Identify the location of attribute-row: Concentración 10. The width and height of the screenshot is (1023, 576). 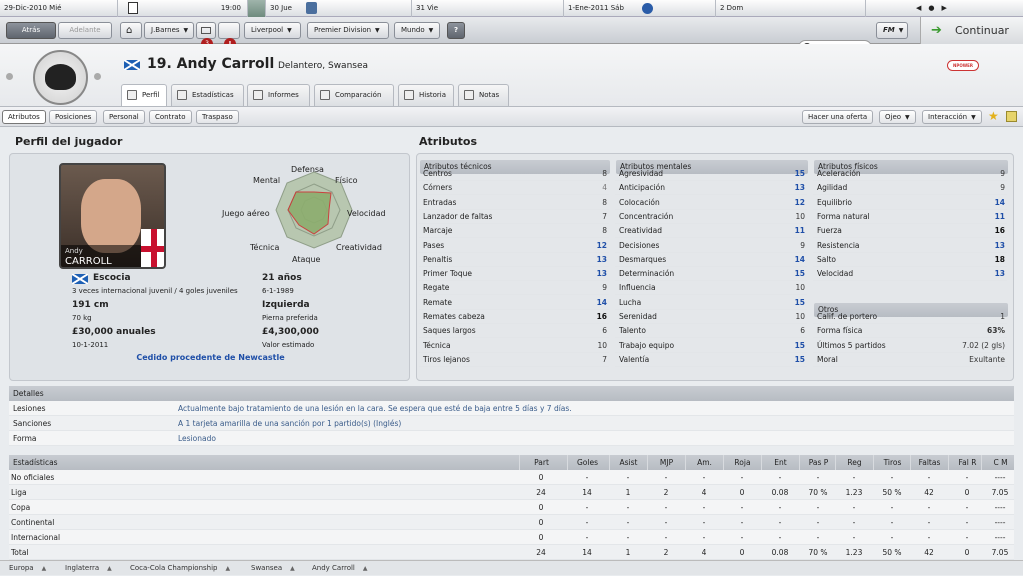
(711, 217).